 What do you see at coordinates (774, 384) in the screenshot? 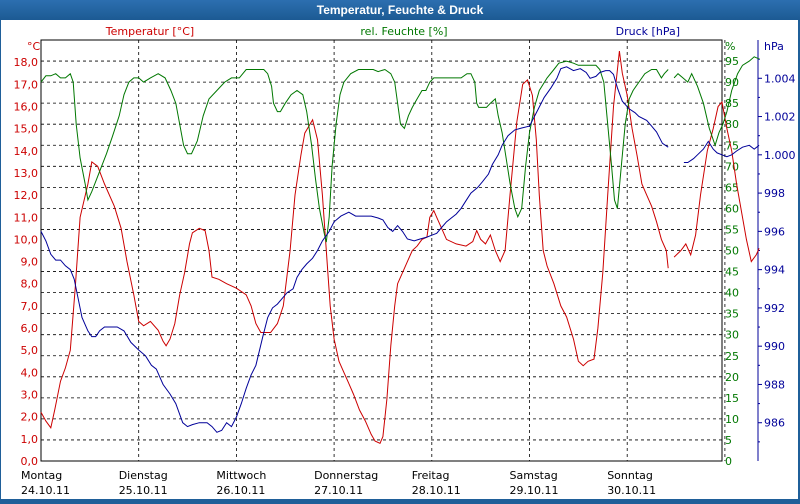
I see `pressure-tick-label: 988` at bounding box center [774, 384].